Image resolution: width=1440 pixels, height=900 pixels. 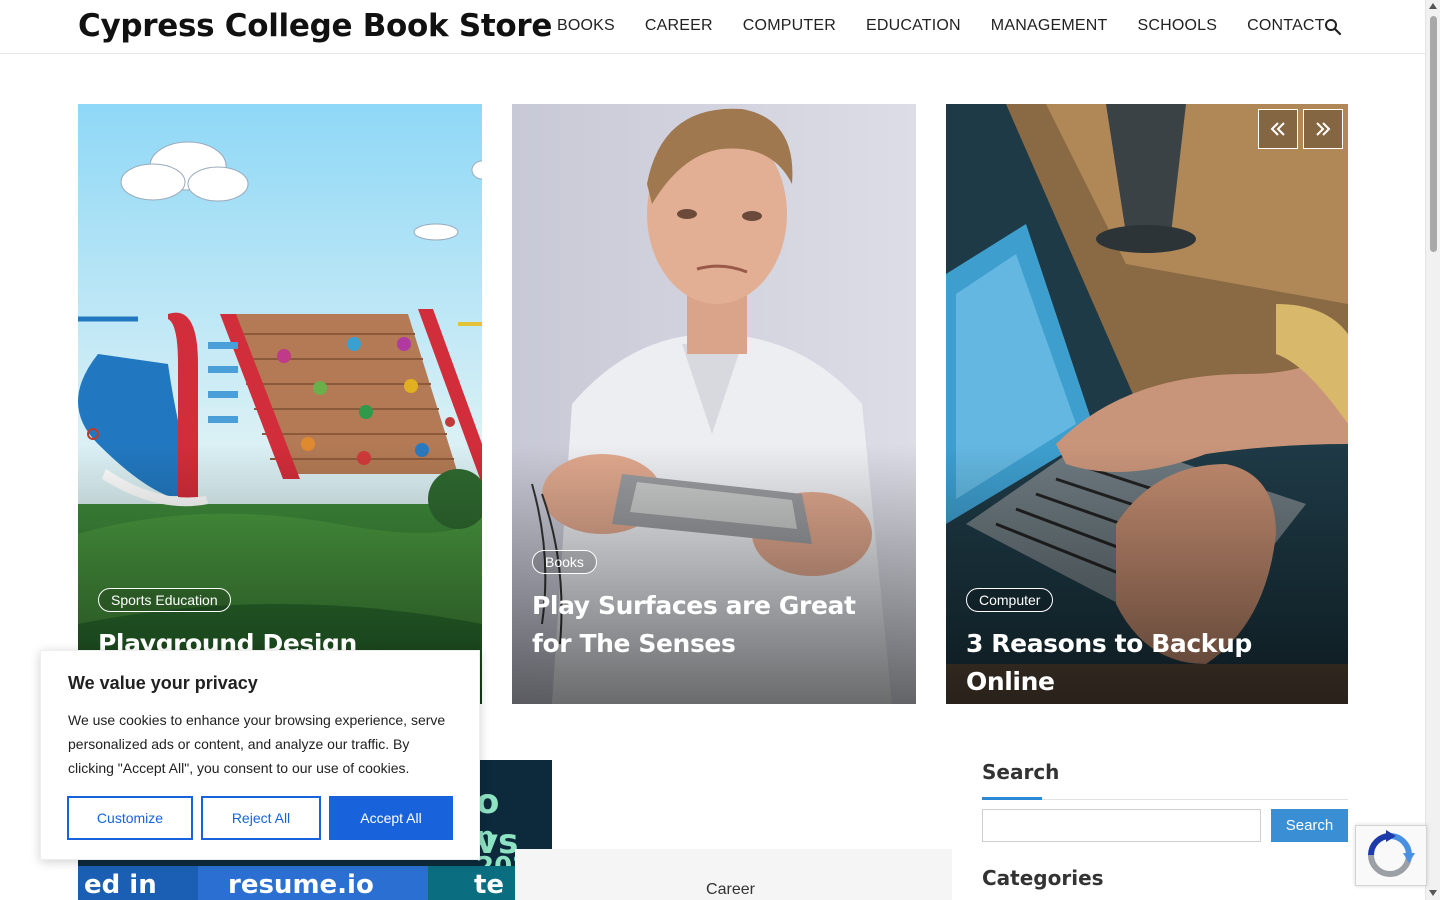 What do you see at coordinates (1286, 26) in the screenshot?
I see `nav-item-contact: CONTACT` at bounding box center [1286, 26].